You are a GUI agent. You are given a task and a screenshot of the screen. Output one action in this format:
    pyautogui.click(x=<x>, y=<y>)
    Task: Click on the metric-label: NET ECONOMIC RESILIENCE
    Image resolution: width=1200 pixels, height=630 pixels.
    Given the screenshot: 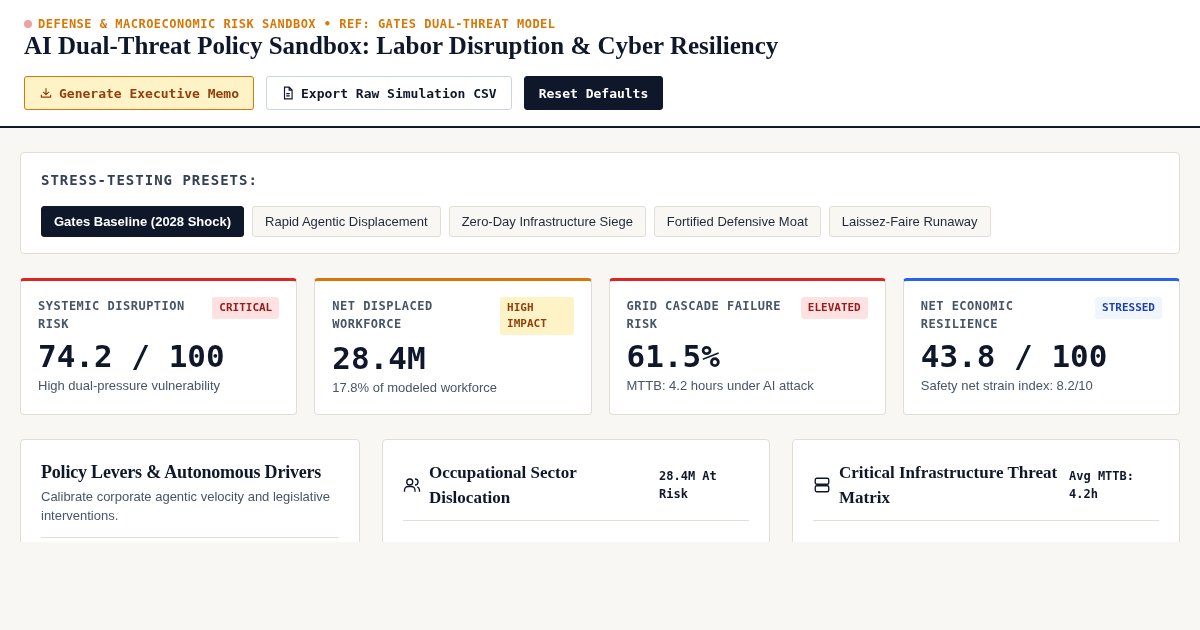 What is the action you would take?
    pyautogui.click(x=967, y=315)
    